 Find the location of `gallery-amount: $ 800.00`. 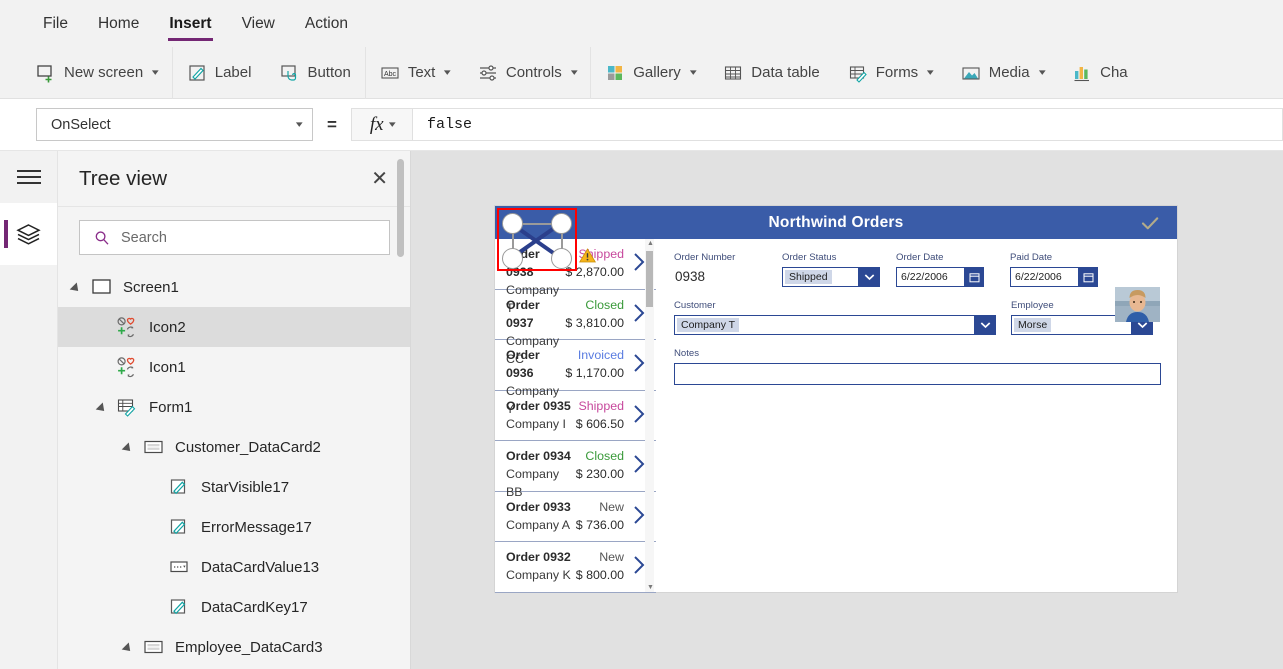

gallery-amount: $ 800.00 is located at coordinates (599, 575).